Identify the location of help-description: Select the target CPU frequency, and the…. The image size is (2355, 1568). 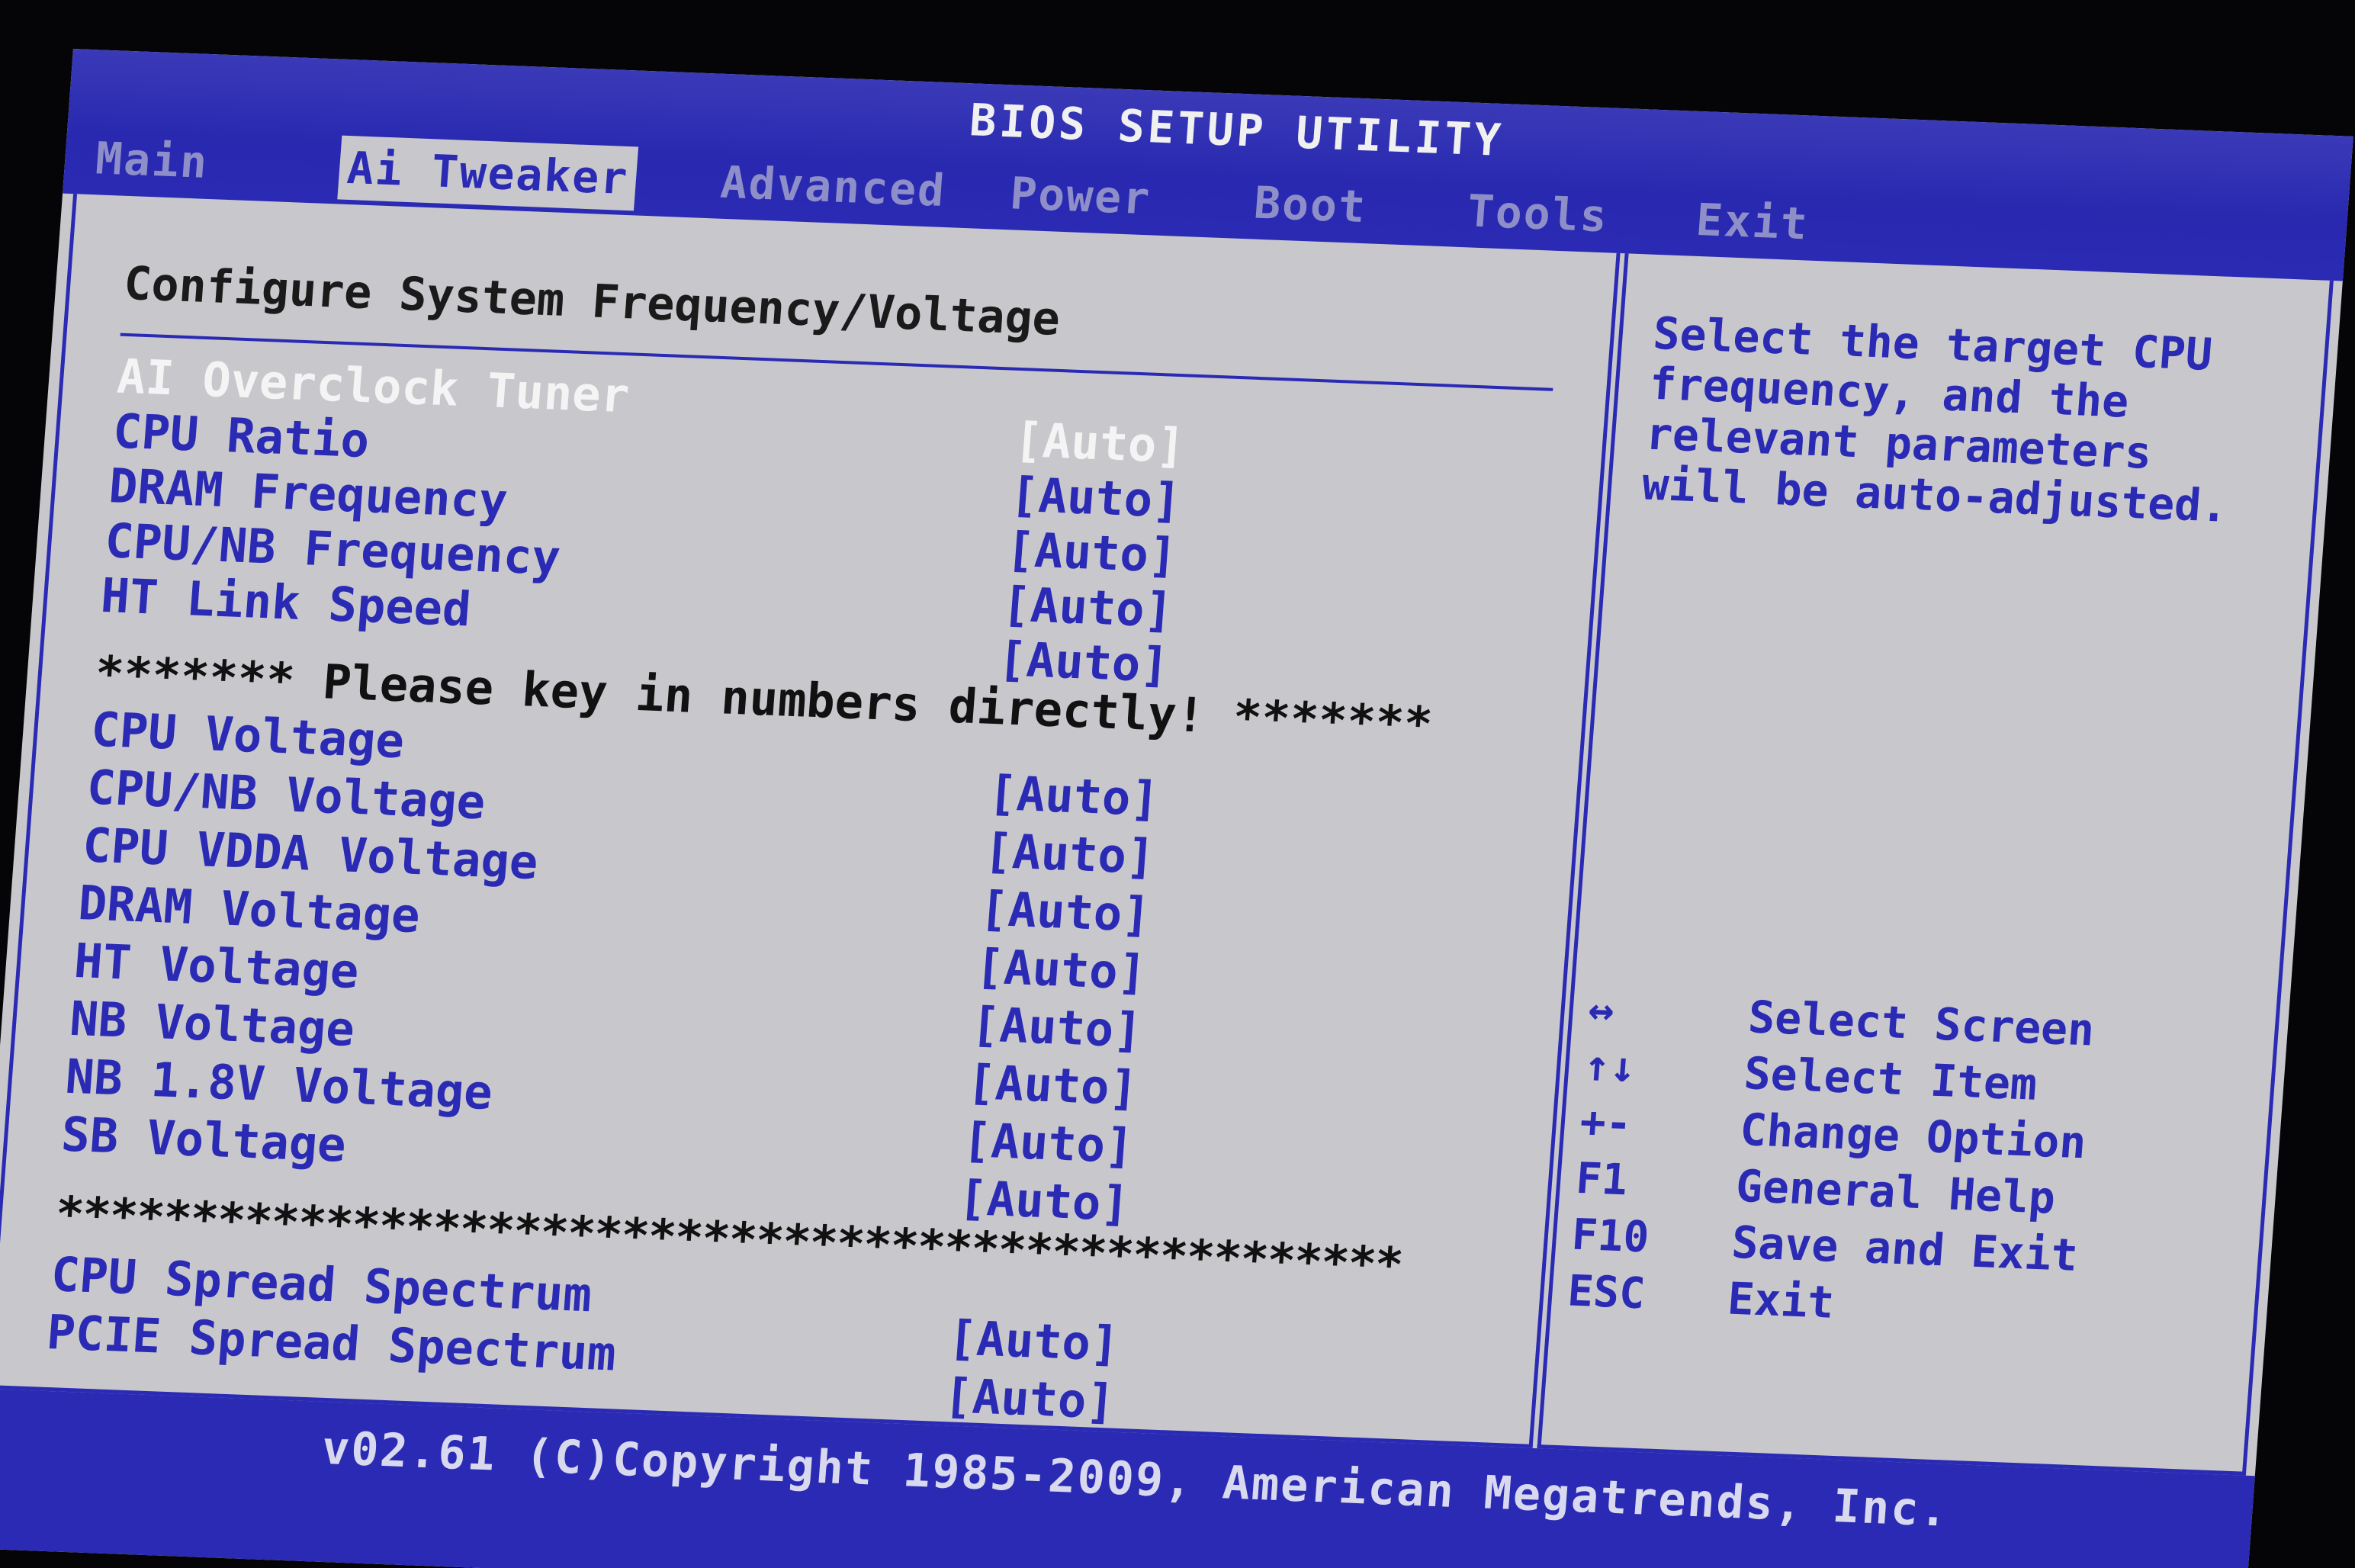
(1935, 420).